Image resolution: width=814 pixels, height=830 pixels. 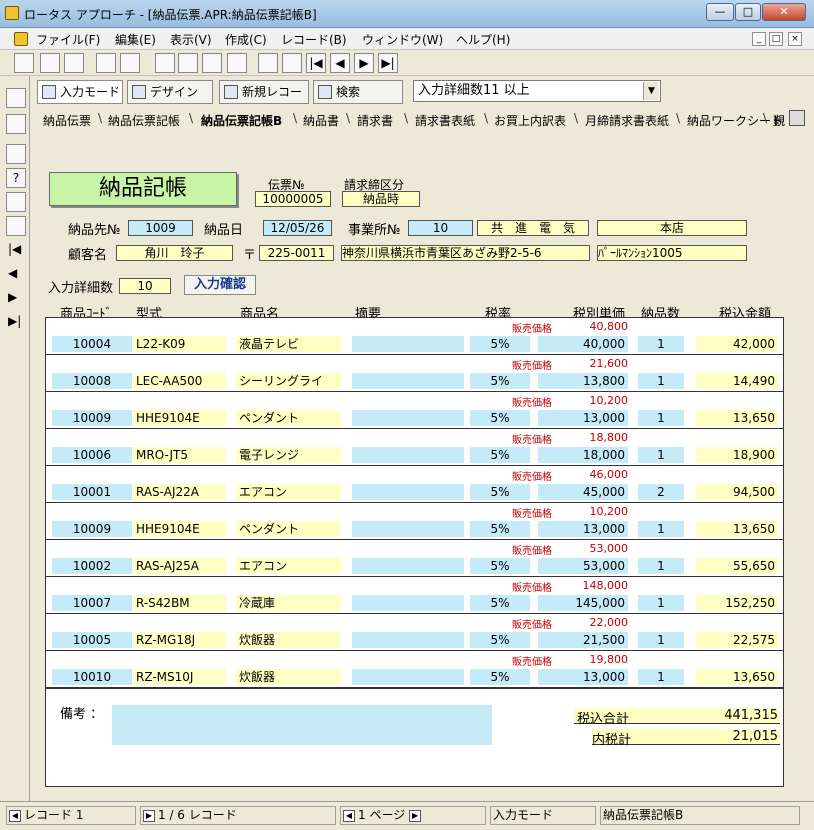 I want to click on help-icon: ?, so click(x=16, y=178).